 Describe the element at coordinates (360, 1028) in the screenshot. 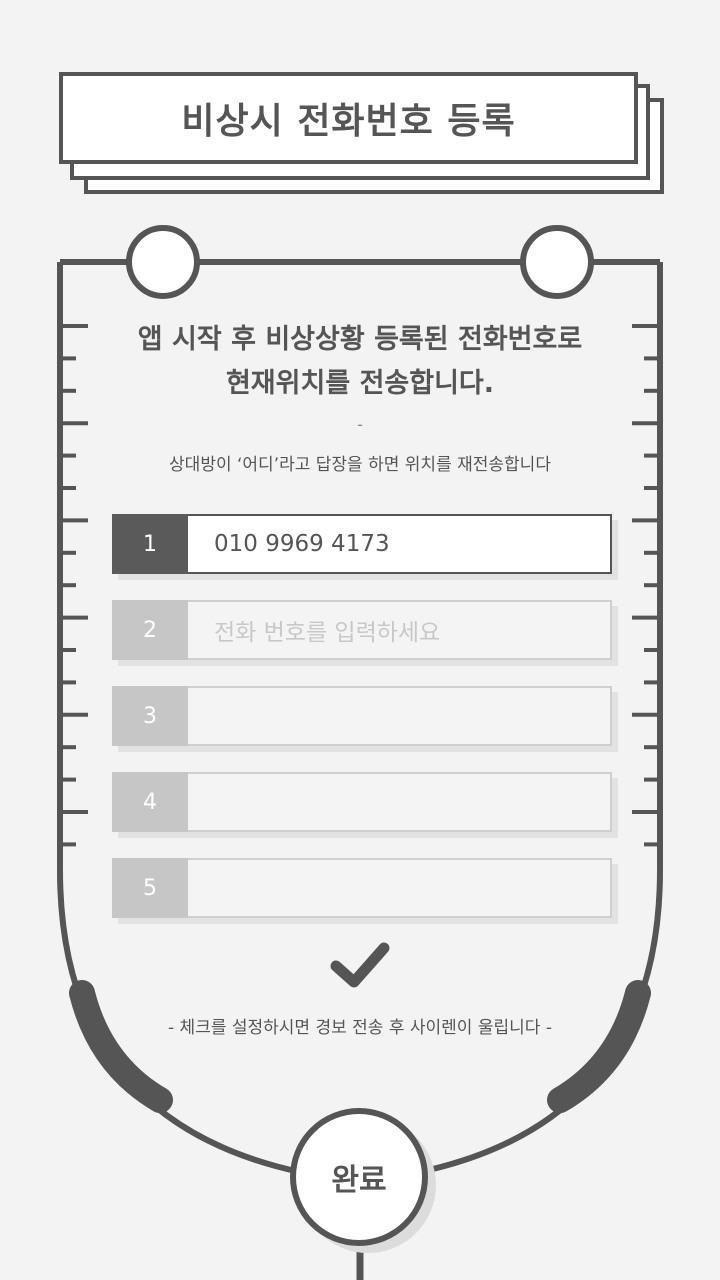

I see `siren-note: - 체크를 설정하시면 경보 전송 후 사이렌이 울립니다 -` at that location.